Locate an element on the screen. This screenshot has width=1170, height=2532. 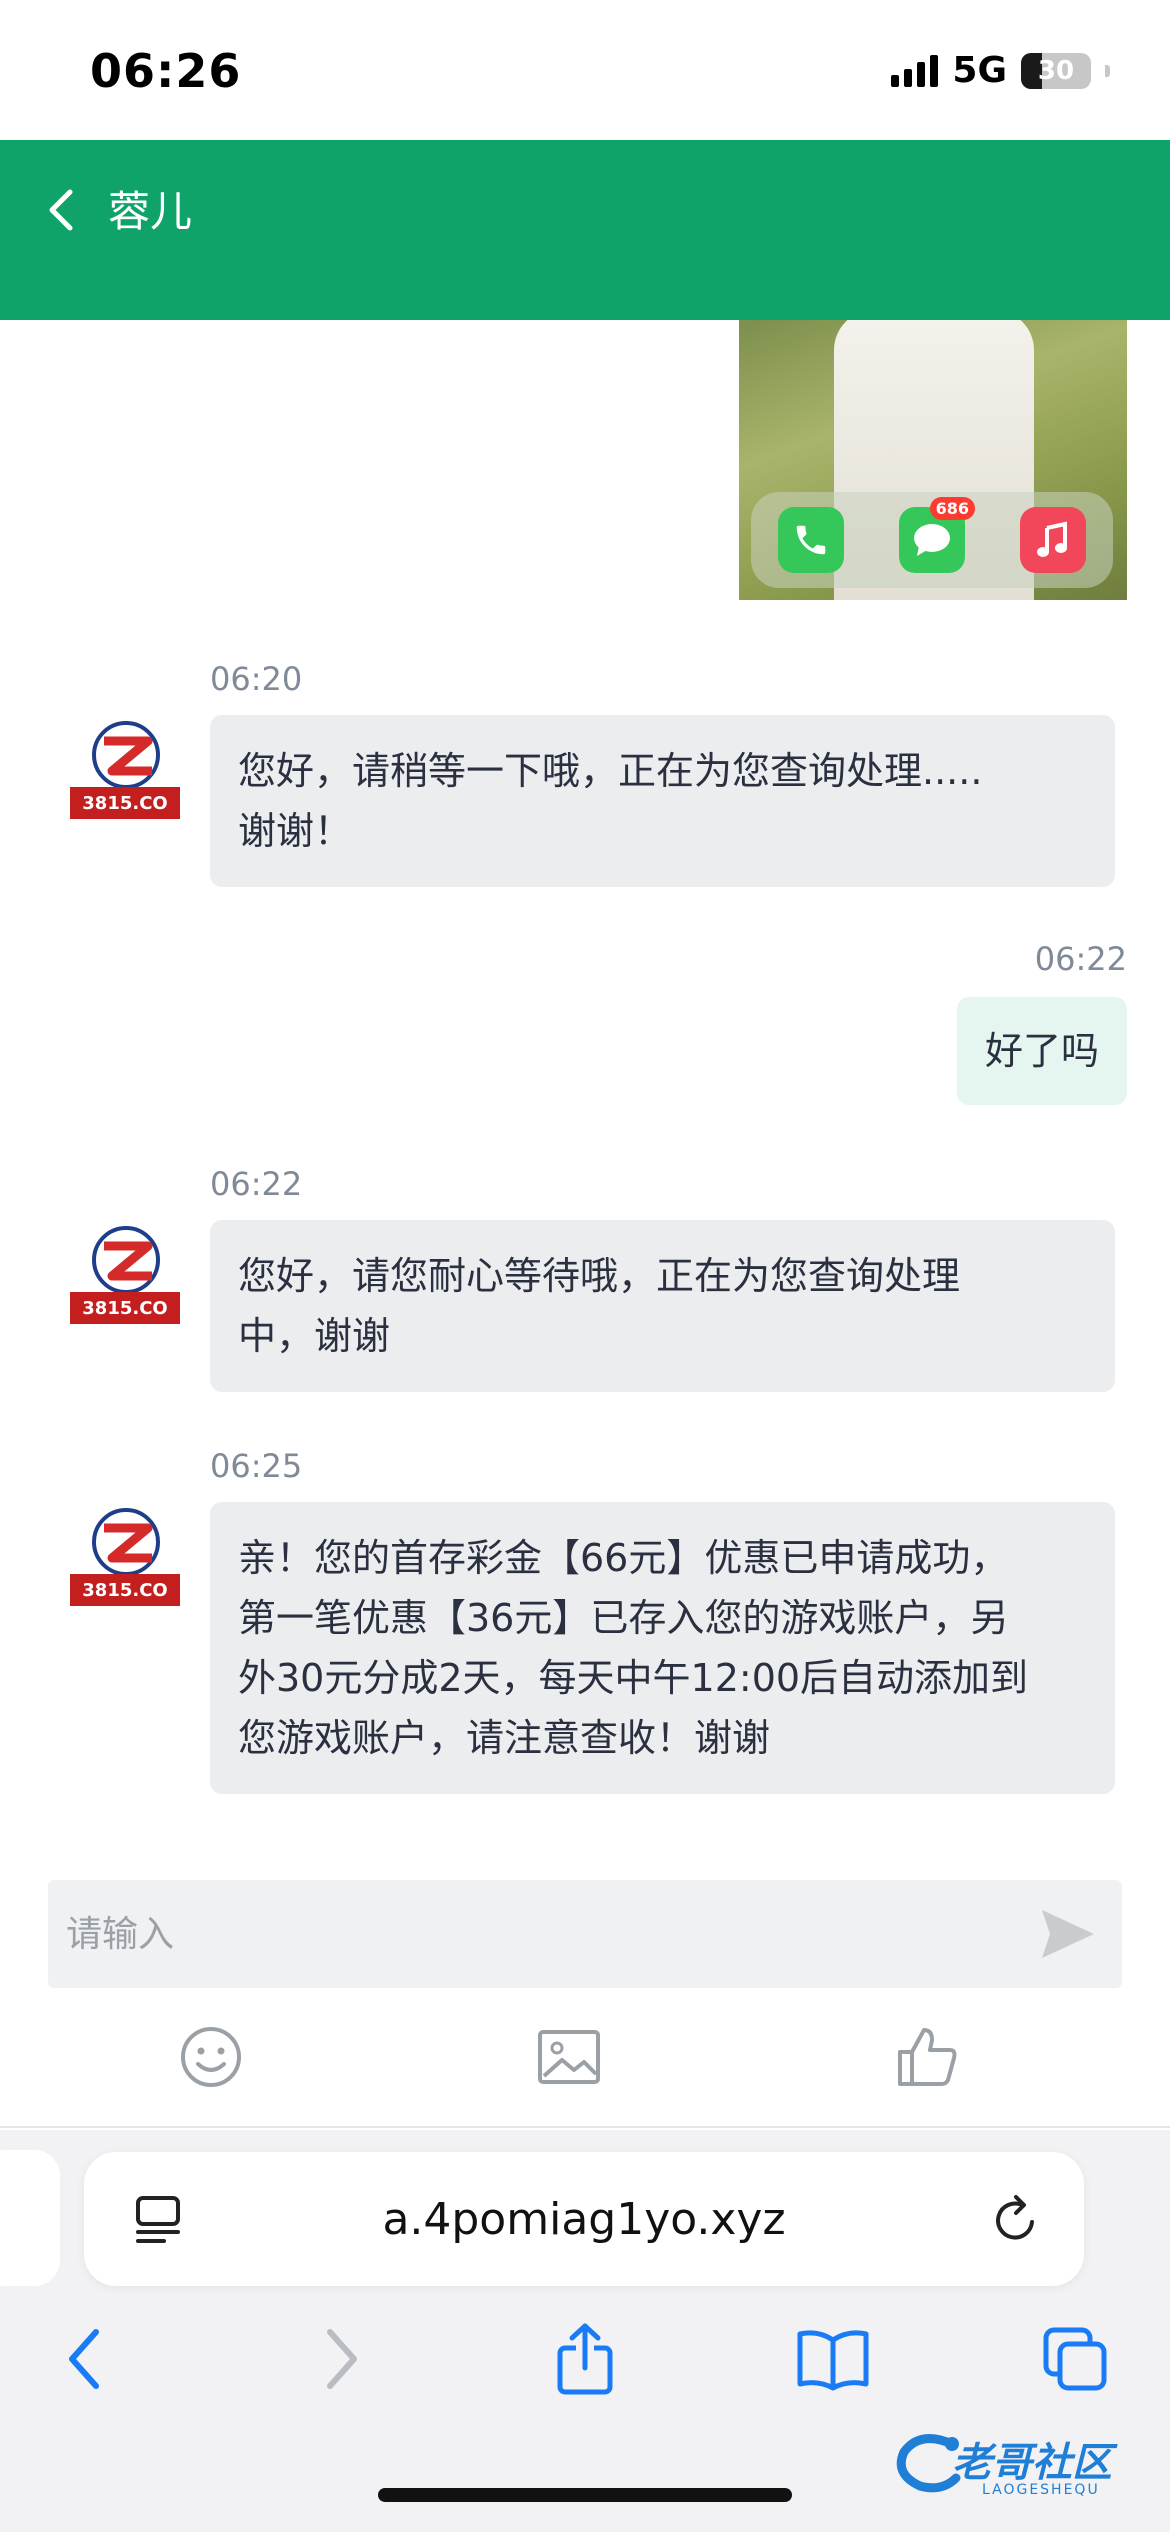
messages-app-icon: 686 is located at coordinates (937, 535).